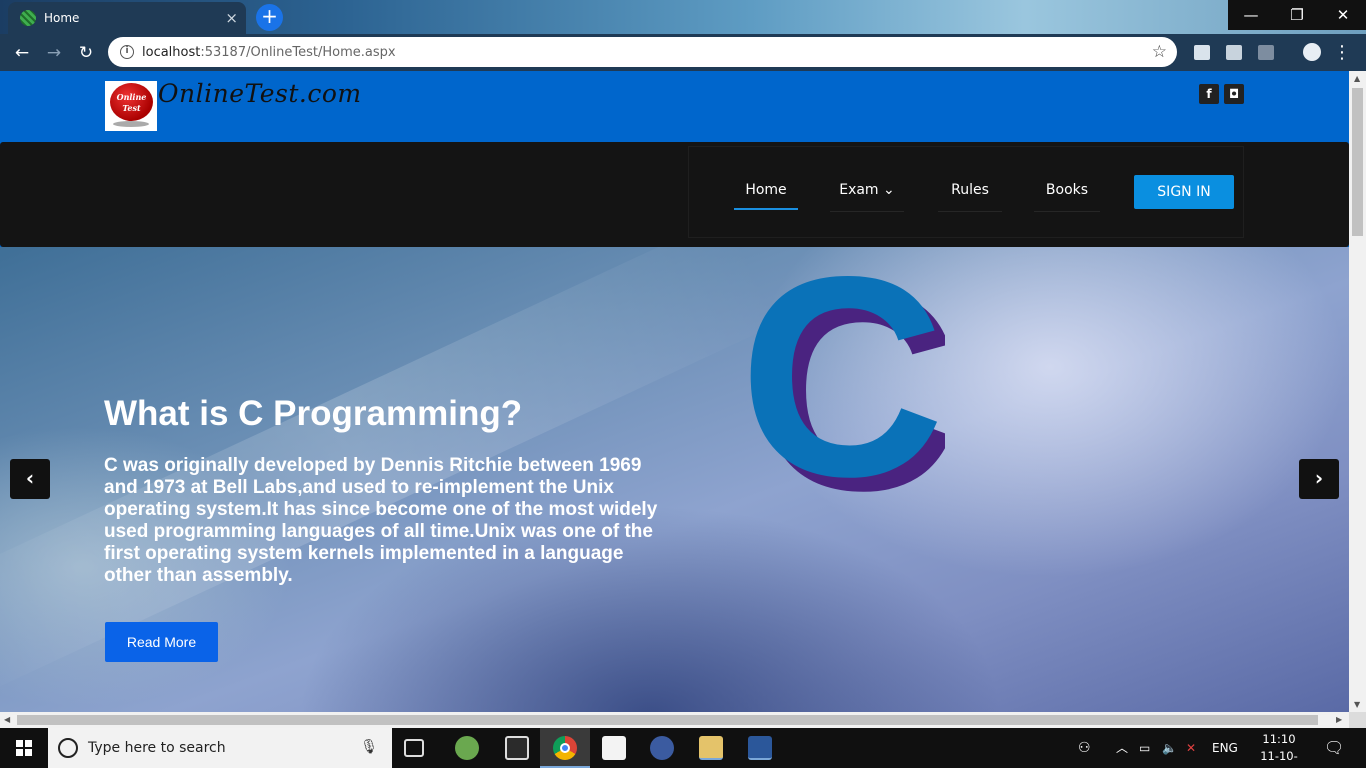  What do you see at coordinates (1279, 739) in the screenshot?
I see `clock-time: 11:10` at bounding box center [1279, 739].